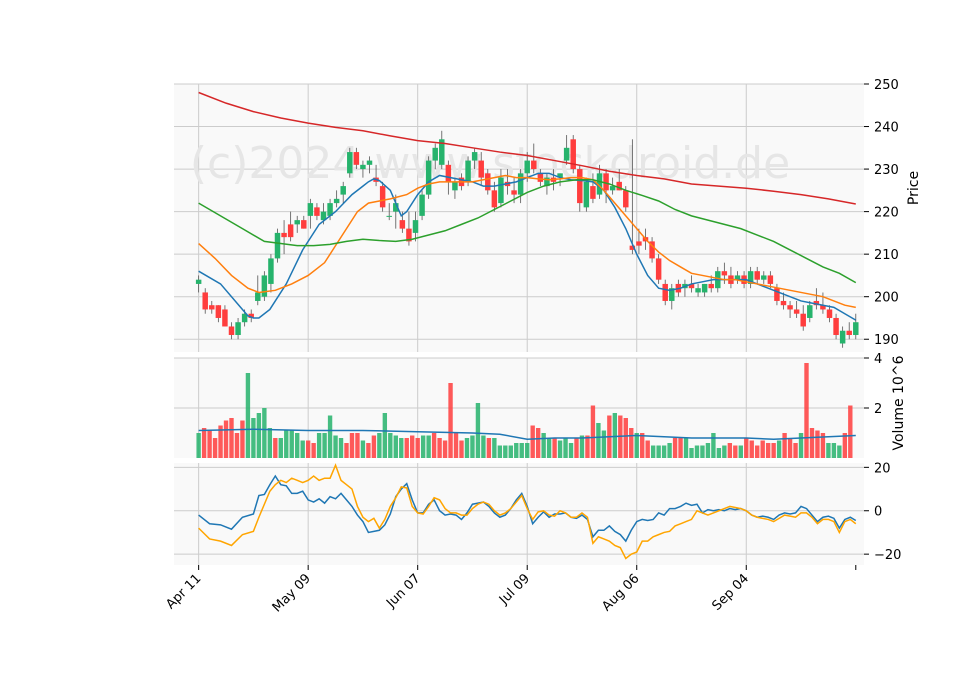 Image resolution: width=960 pixels, height=690 pixels. Describe the element at coordinates (886, 298) in the screenshot. I see `price-axis-tick-label: 200` at that location.